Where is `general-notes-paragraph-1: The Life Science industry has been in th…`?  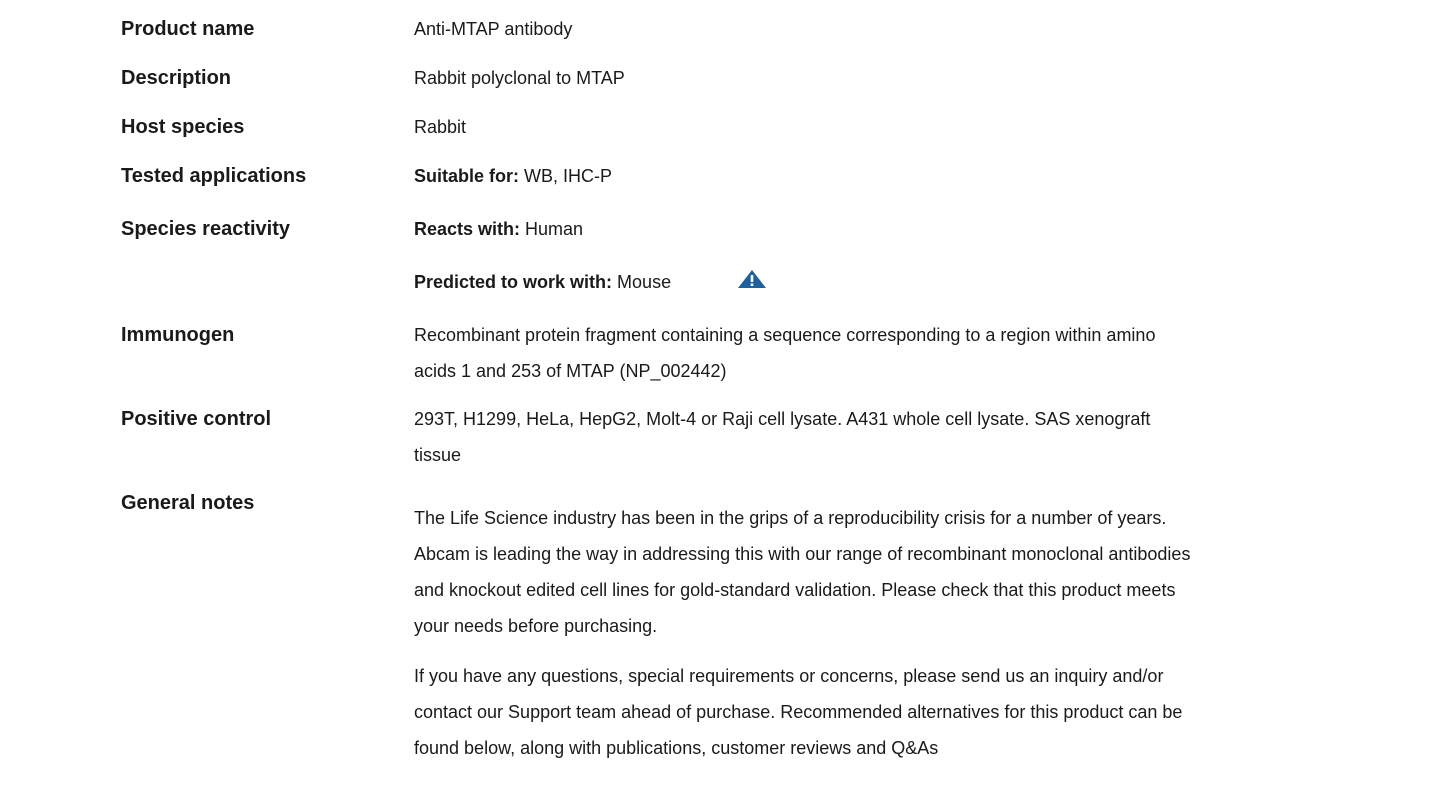
general-notes-paragraph-1: The Life Science industry has been in th… is located at coordinates (914, 572).